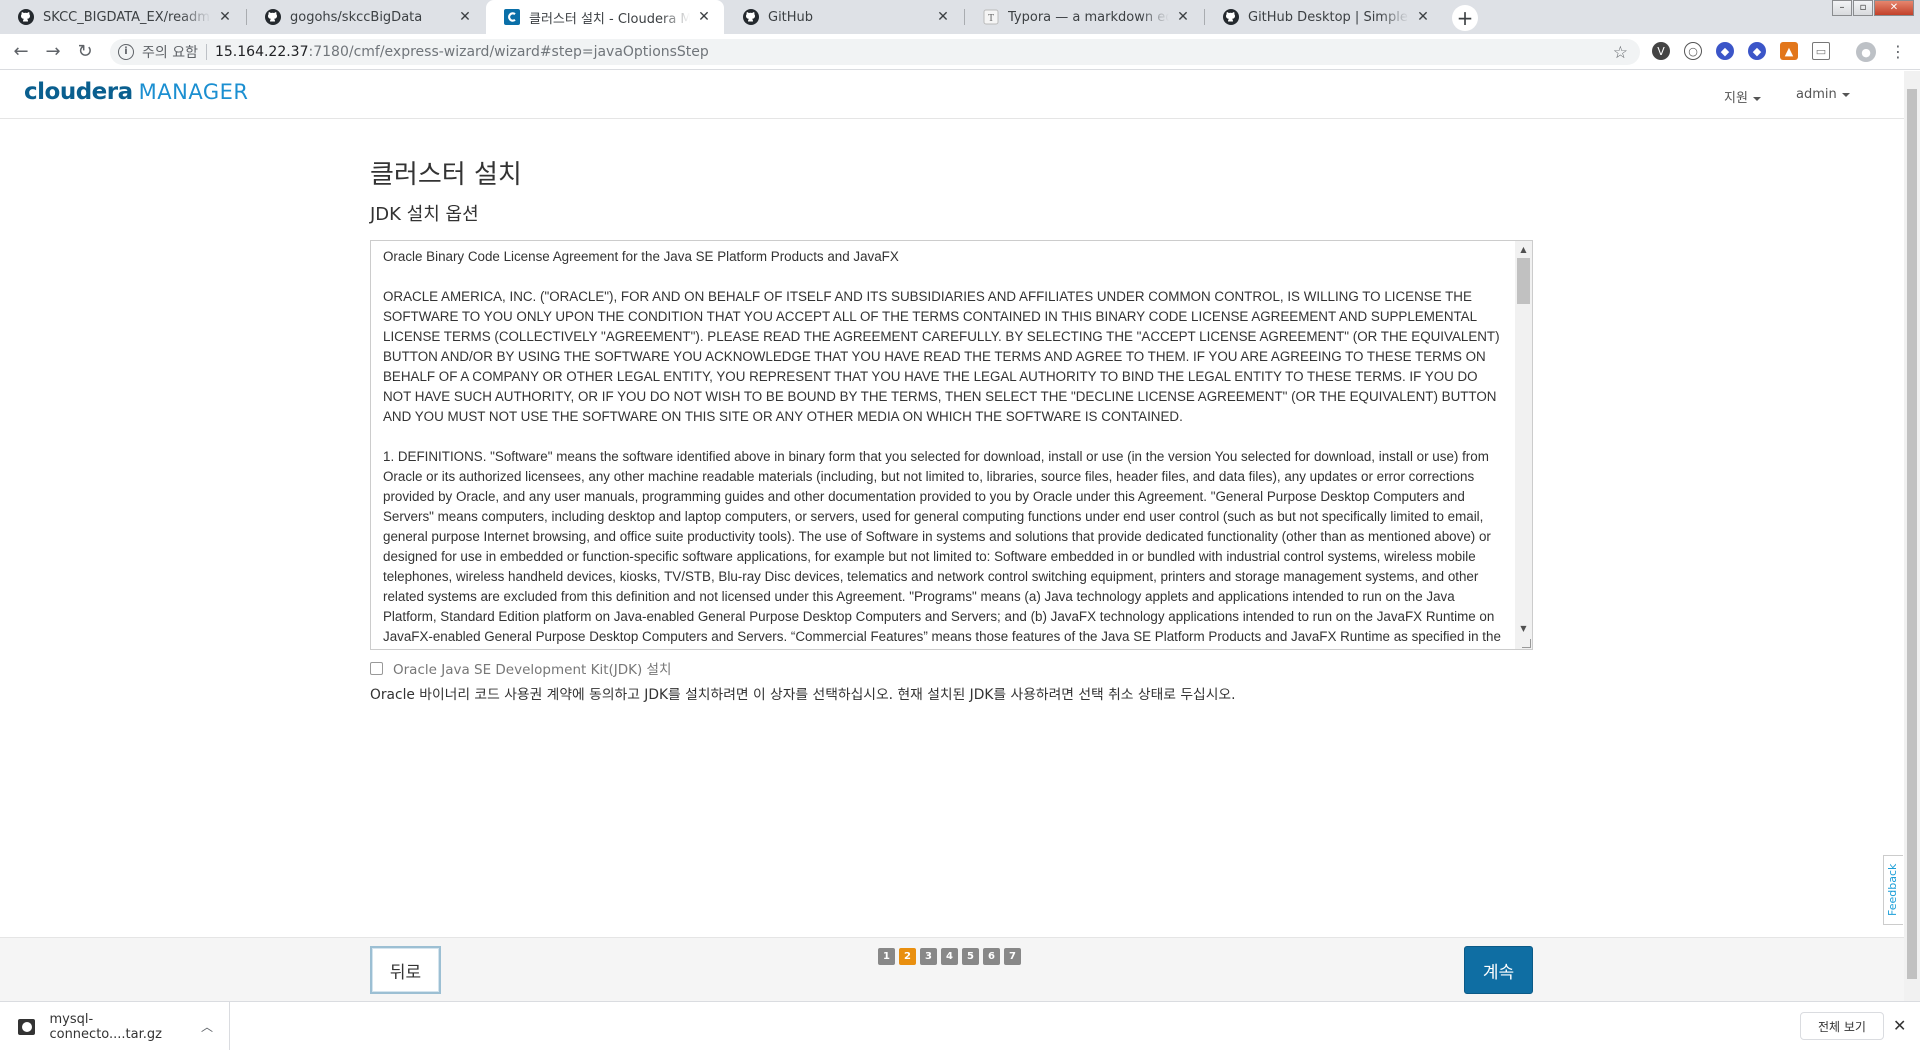 The image size is (1920, 1050). Describe the element at coordinates (1842, 1026) in the screenshot. I see `show-all-downloads-button: 전체 보기` at that location.